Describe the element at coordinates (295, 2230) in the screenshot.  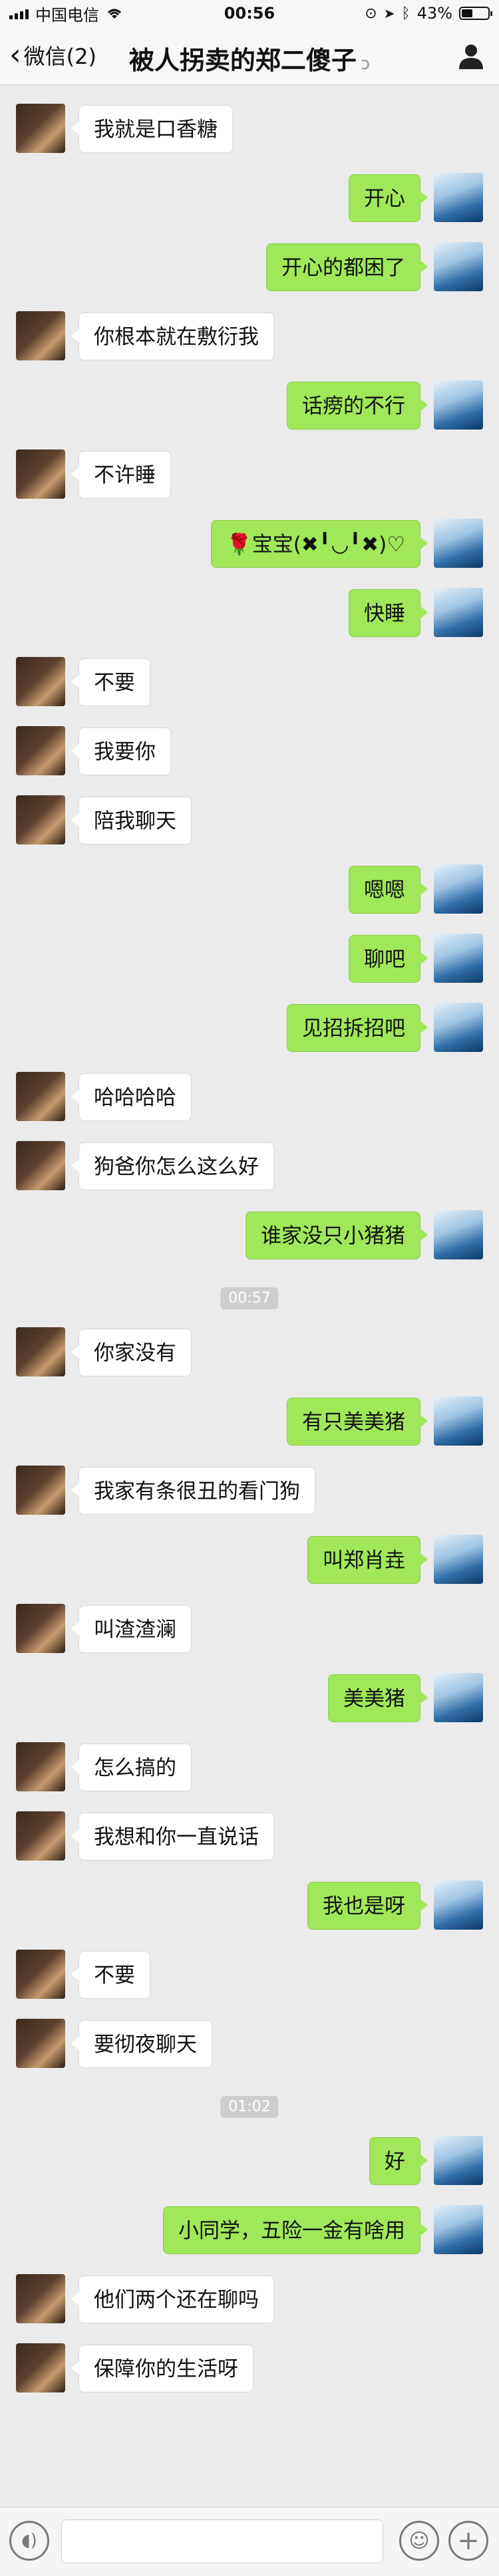
I see `message-bubble: 小同学，五险一金有啥用` at that location.